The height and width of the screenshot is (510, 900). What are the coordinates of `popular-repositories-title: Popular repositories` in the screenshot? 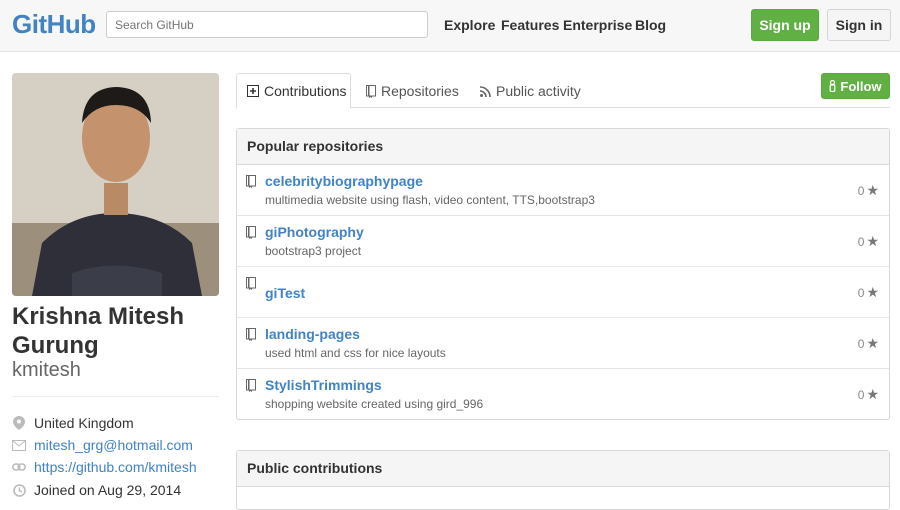 It's located at (563, 147).